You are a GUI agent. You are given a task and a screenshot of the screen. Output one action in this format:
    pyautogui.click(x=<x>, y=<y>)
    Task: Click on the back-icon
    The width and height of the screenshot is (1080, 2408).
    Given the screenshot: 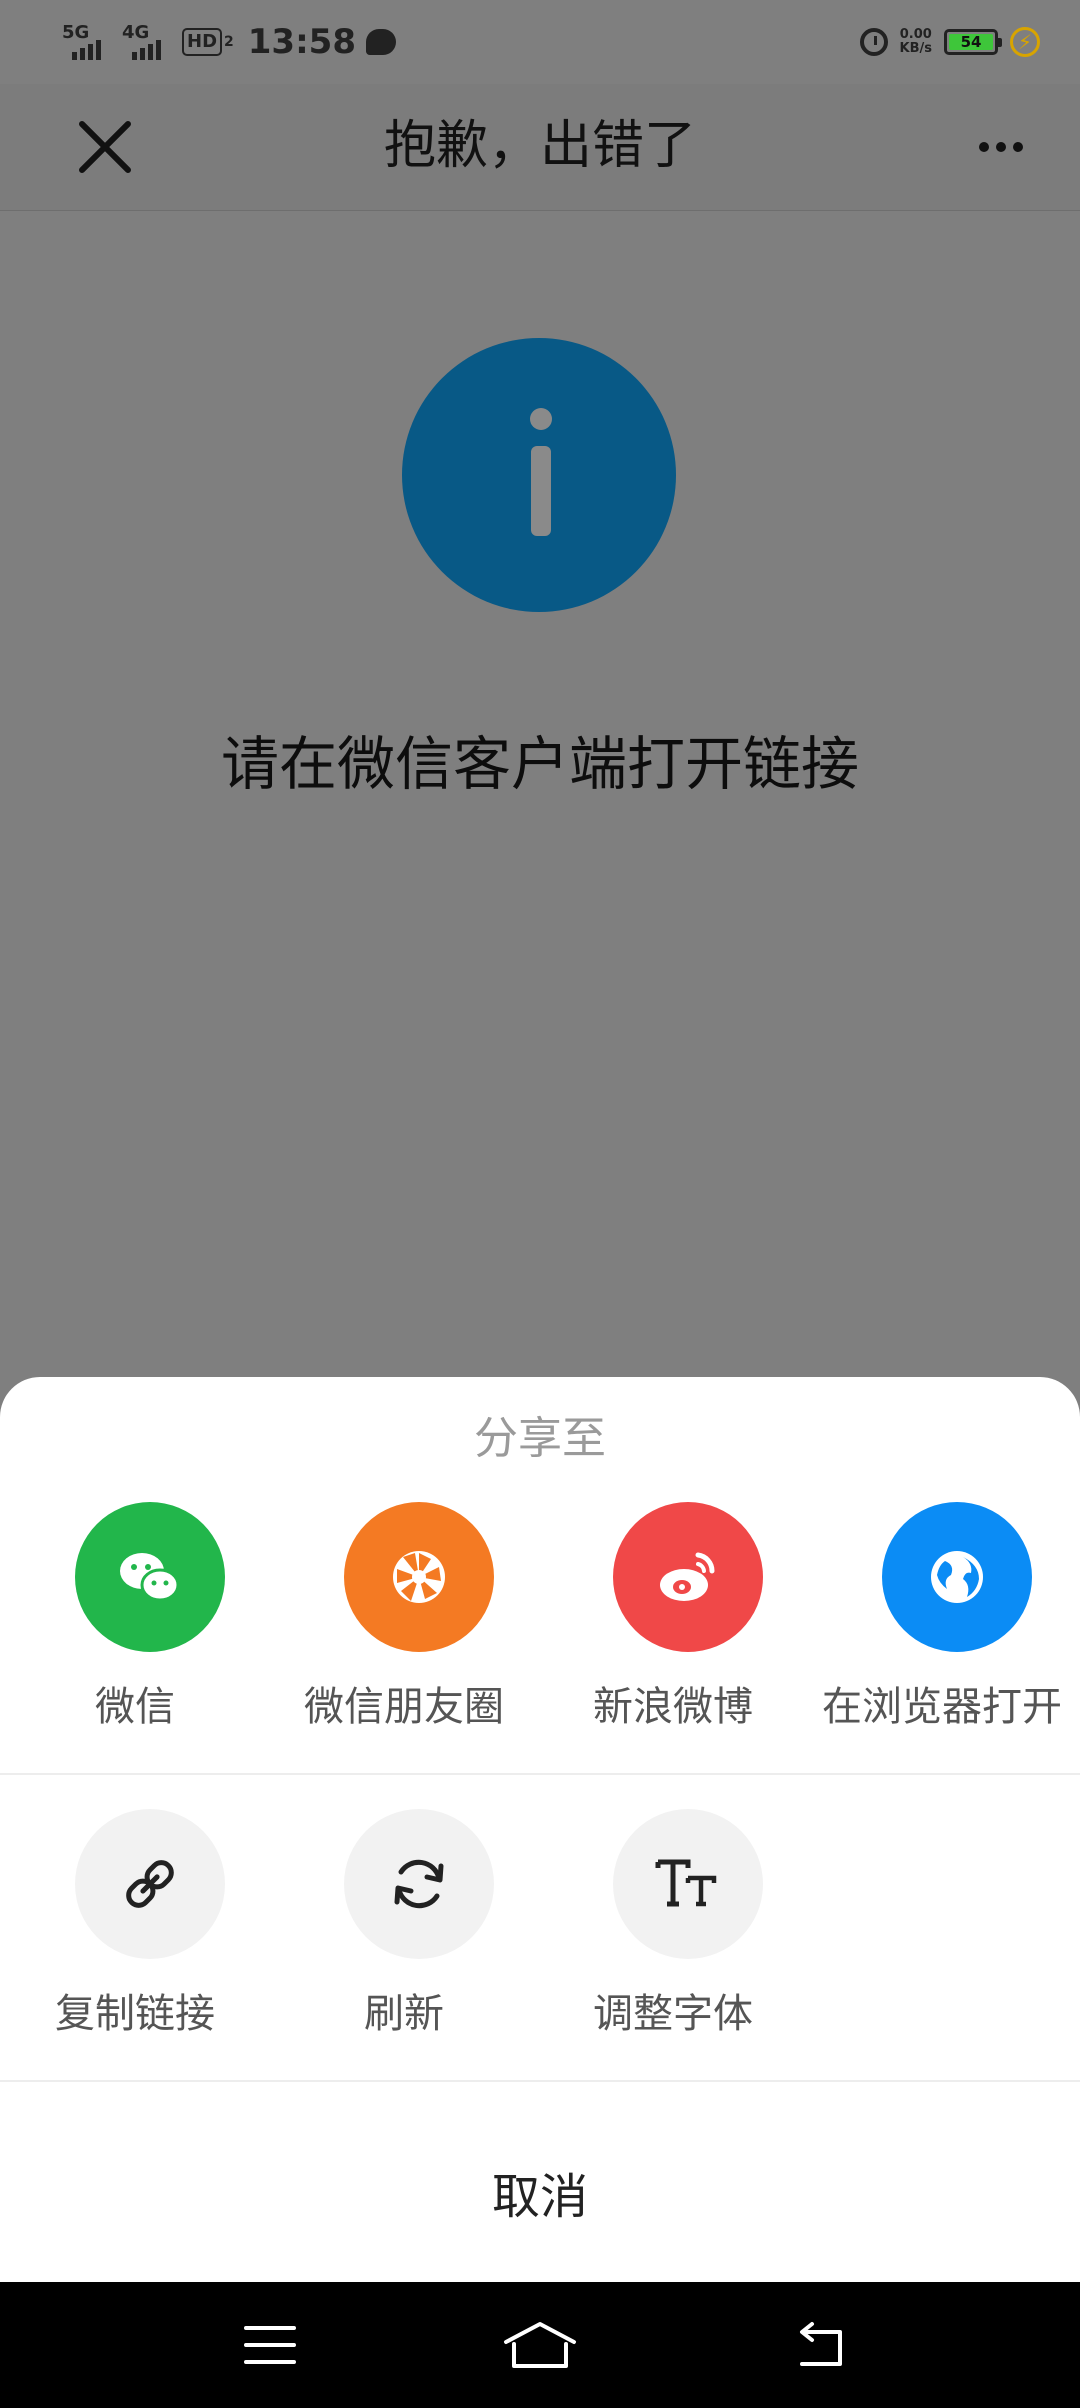 What is the action you would take?
    pyautogui.click(x=821, y=2344)
    